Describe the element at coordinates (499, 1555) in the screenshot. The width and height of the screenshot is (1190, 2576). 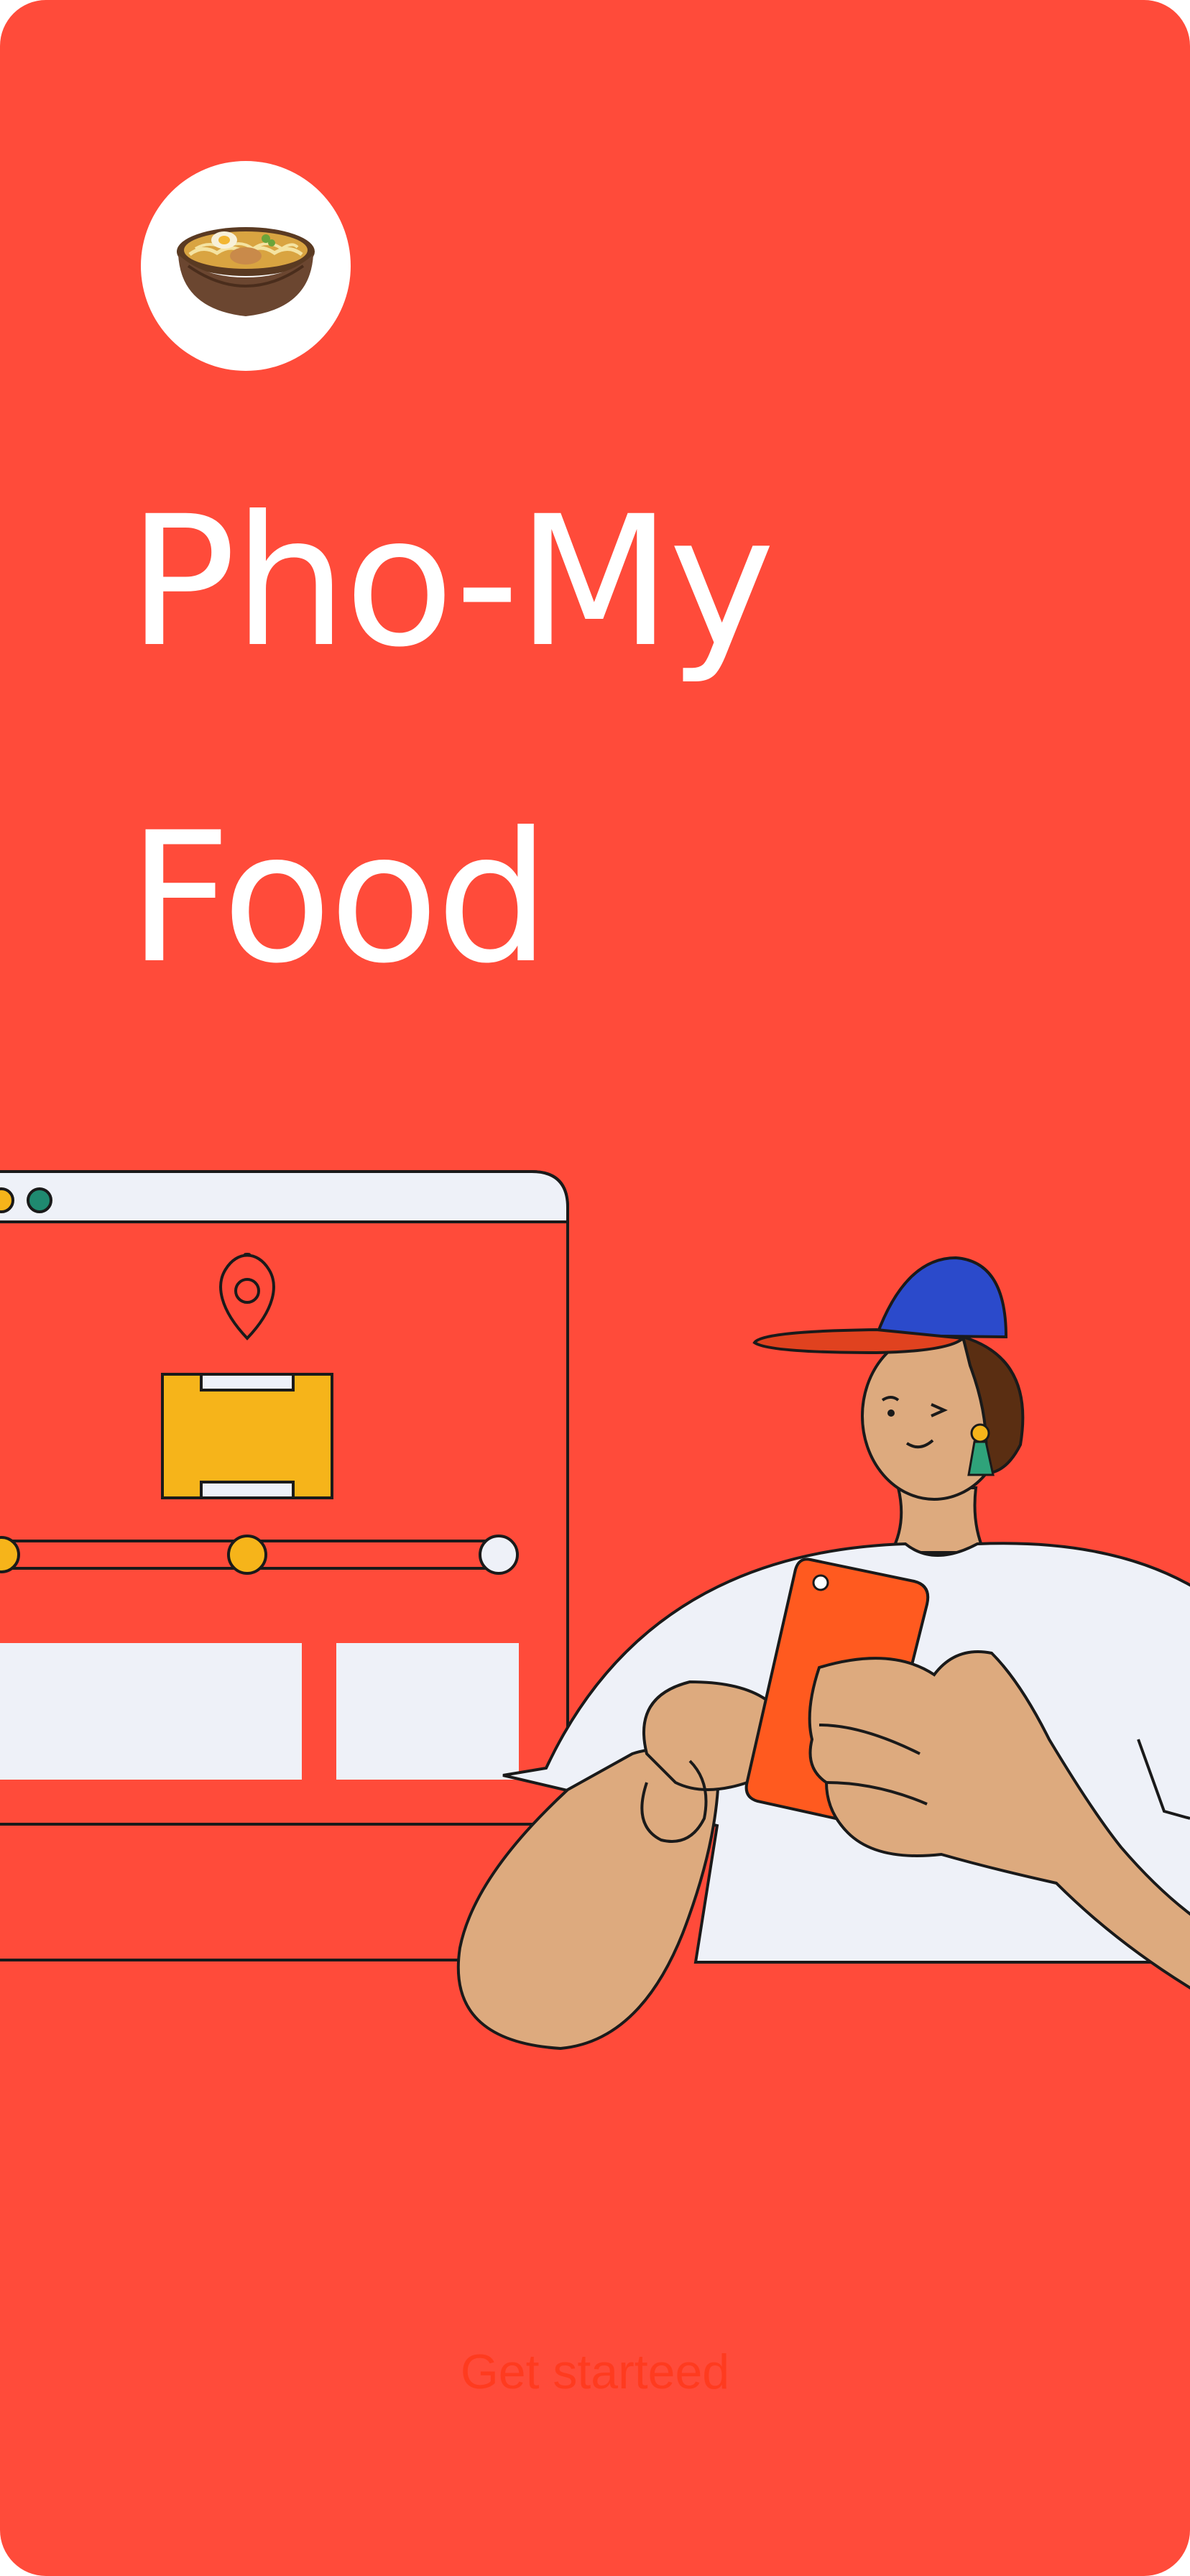
I see `progress-step-next` at that location.